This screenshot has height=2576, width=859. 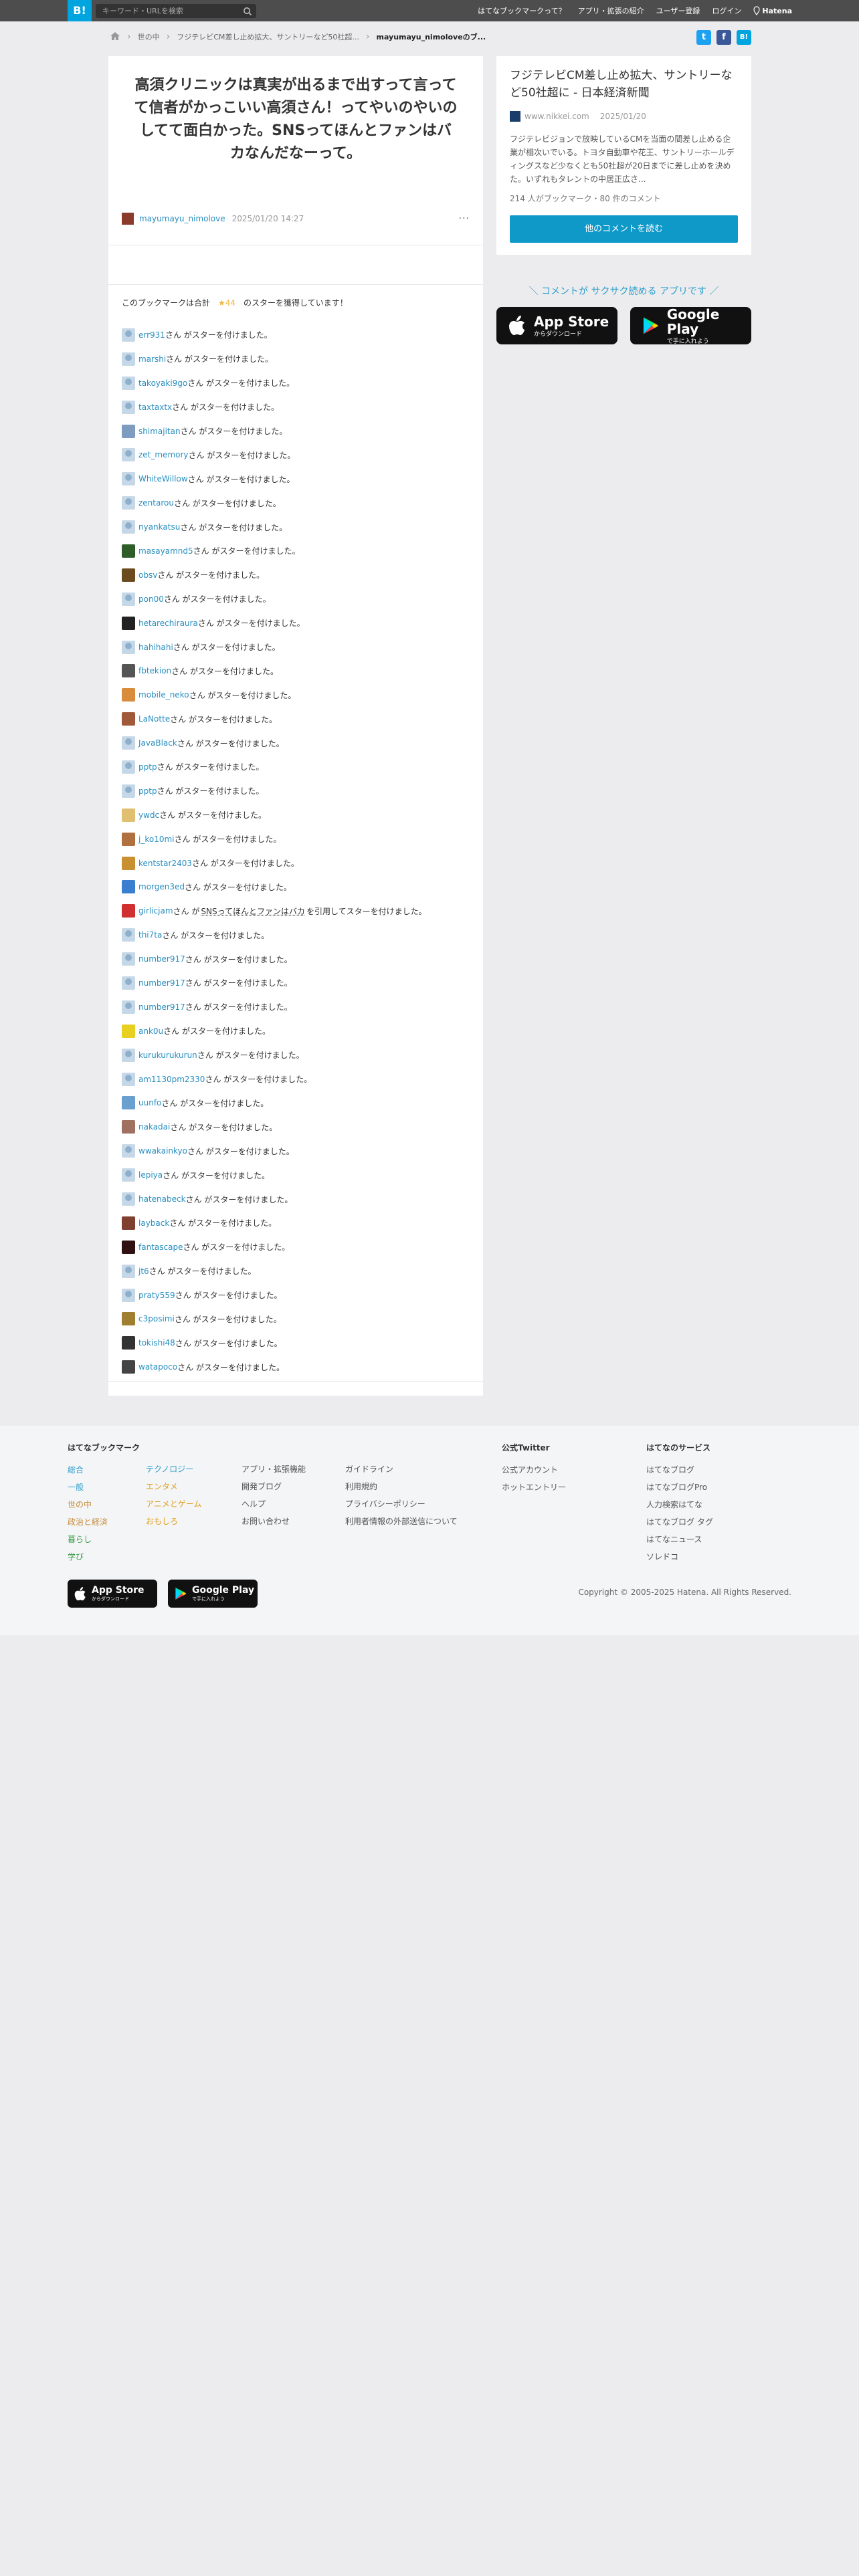 I want to click on twitter-share-icon: t, so click(x=703, y=37).